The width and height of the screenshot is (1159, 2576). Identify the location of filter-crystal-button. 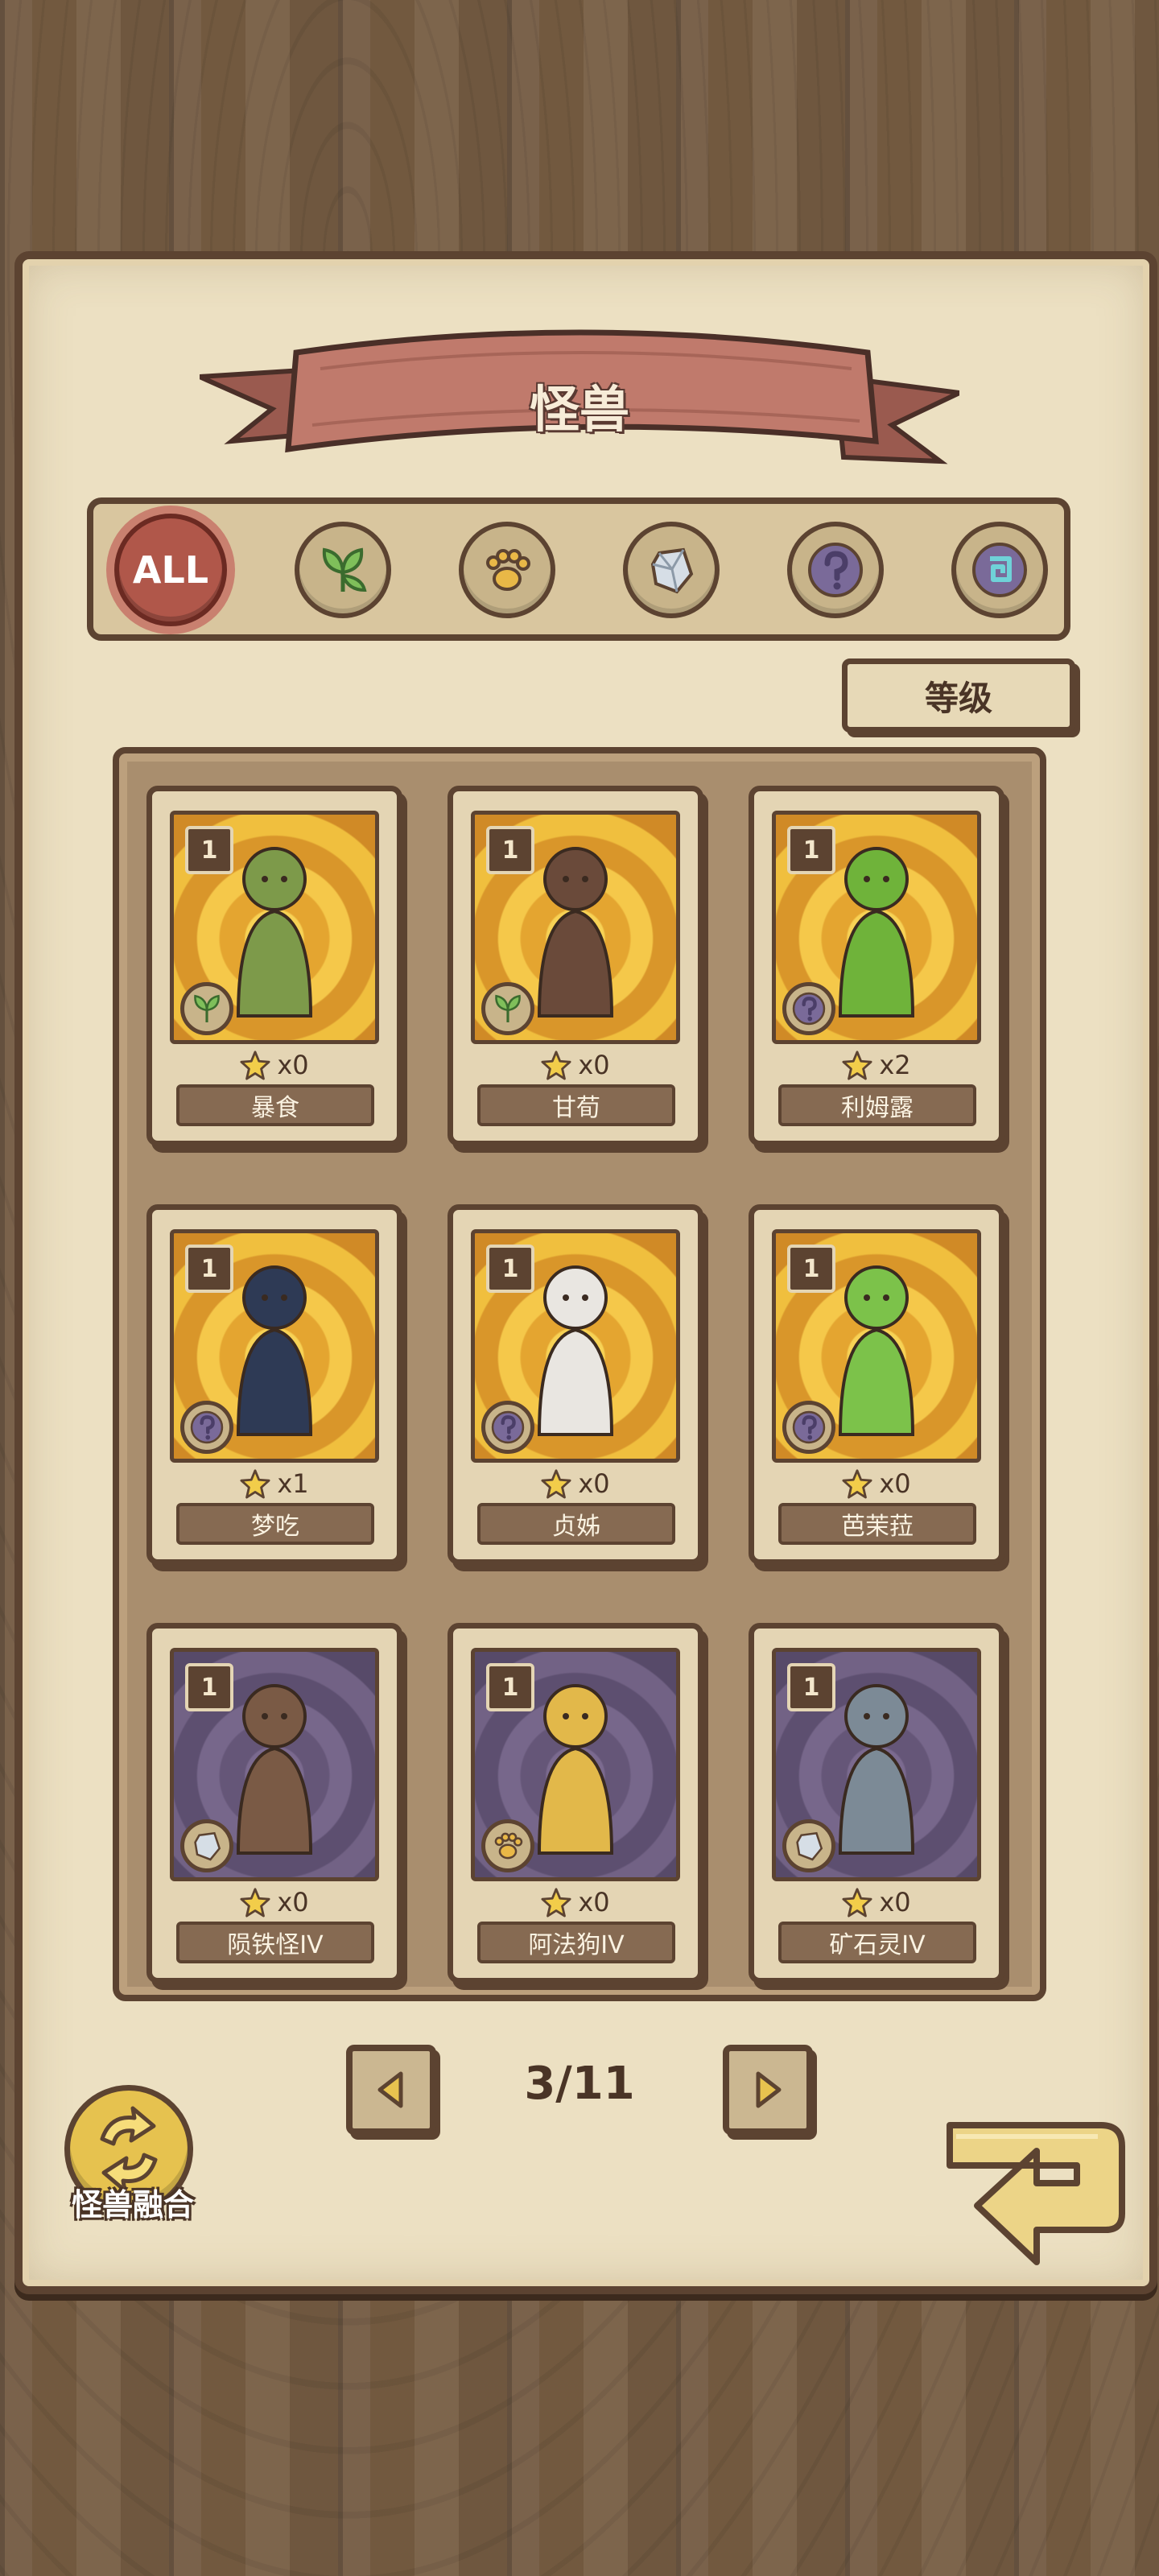
(671, 570).